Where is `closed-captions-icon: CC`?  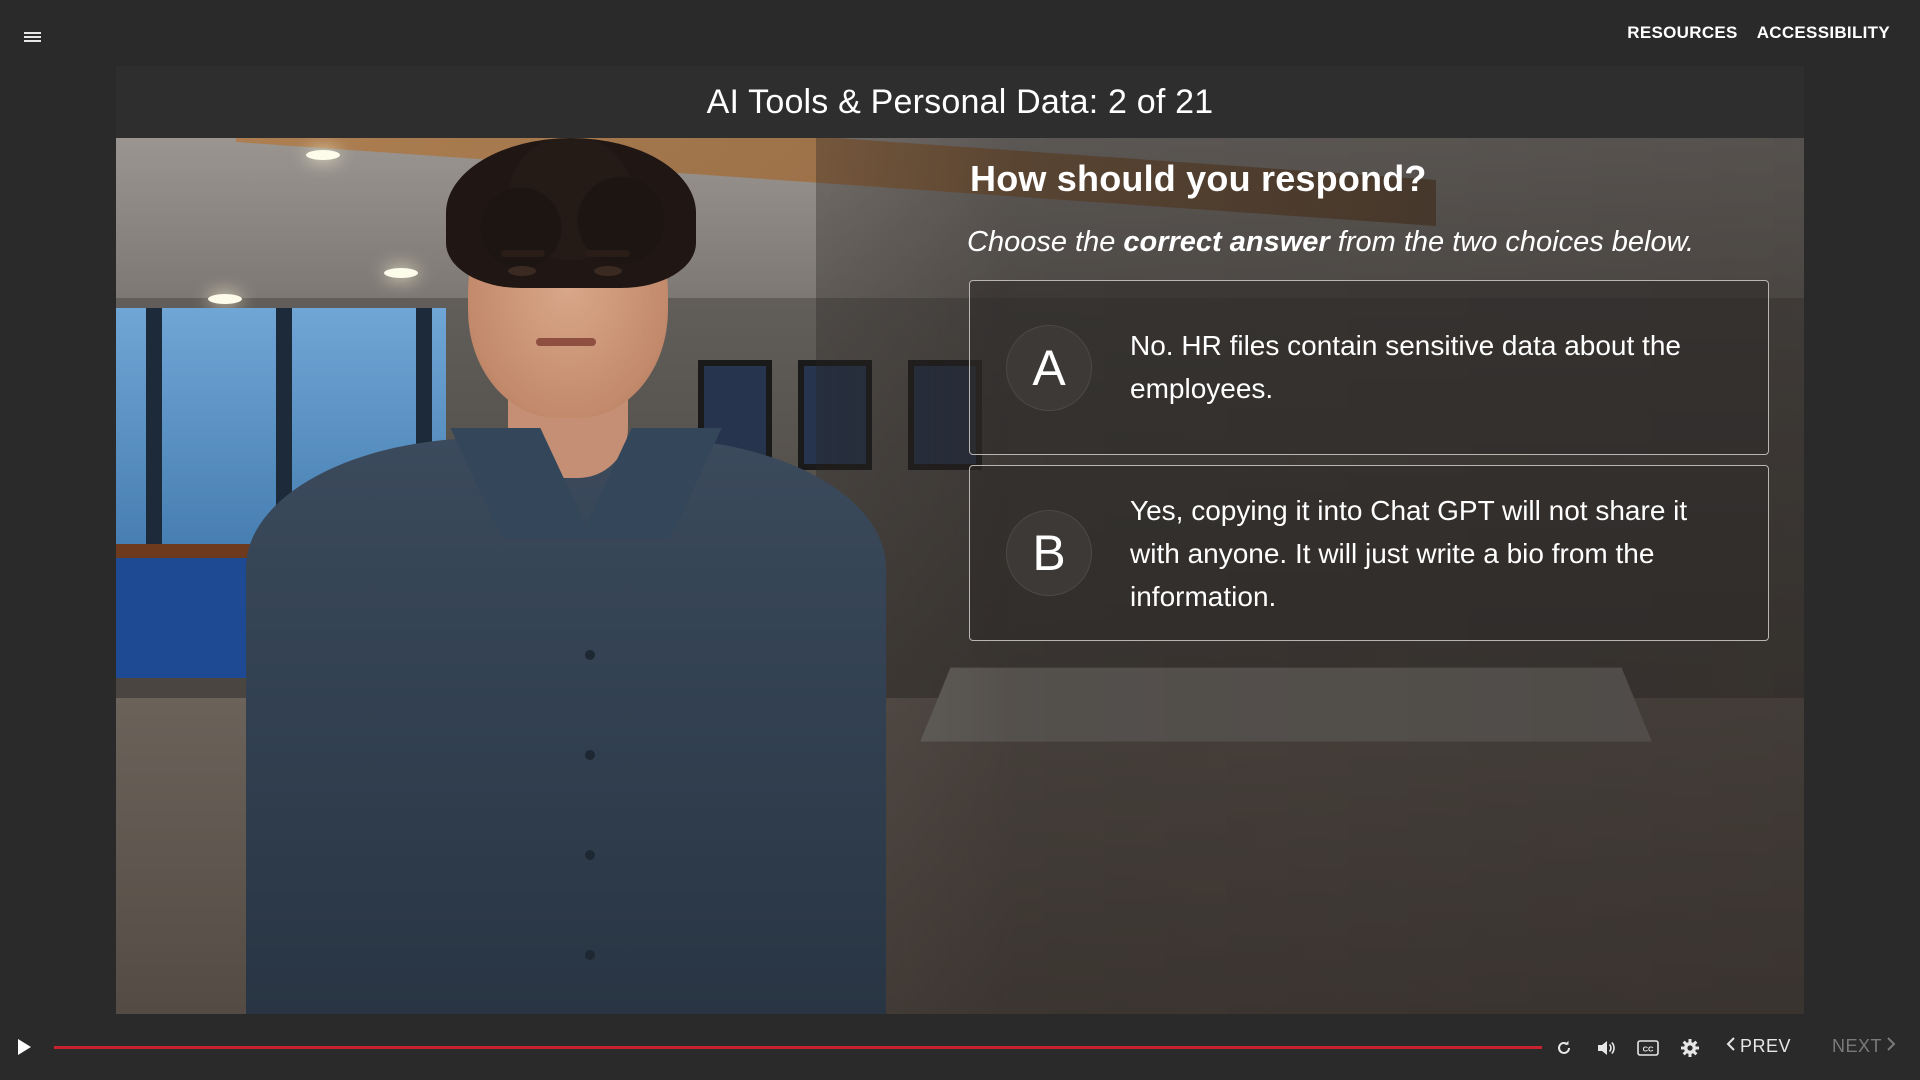
closed-captions-icon: CC is located at coordinates (1648, 1048).